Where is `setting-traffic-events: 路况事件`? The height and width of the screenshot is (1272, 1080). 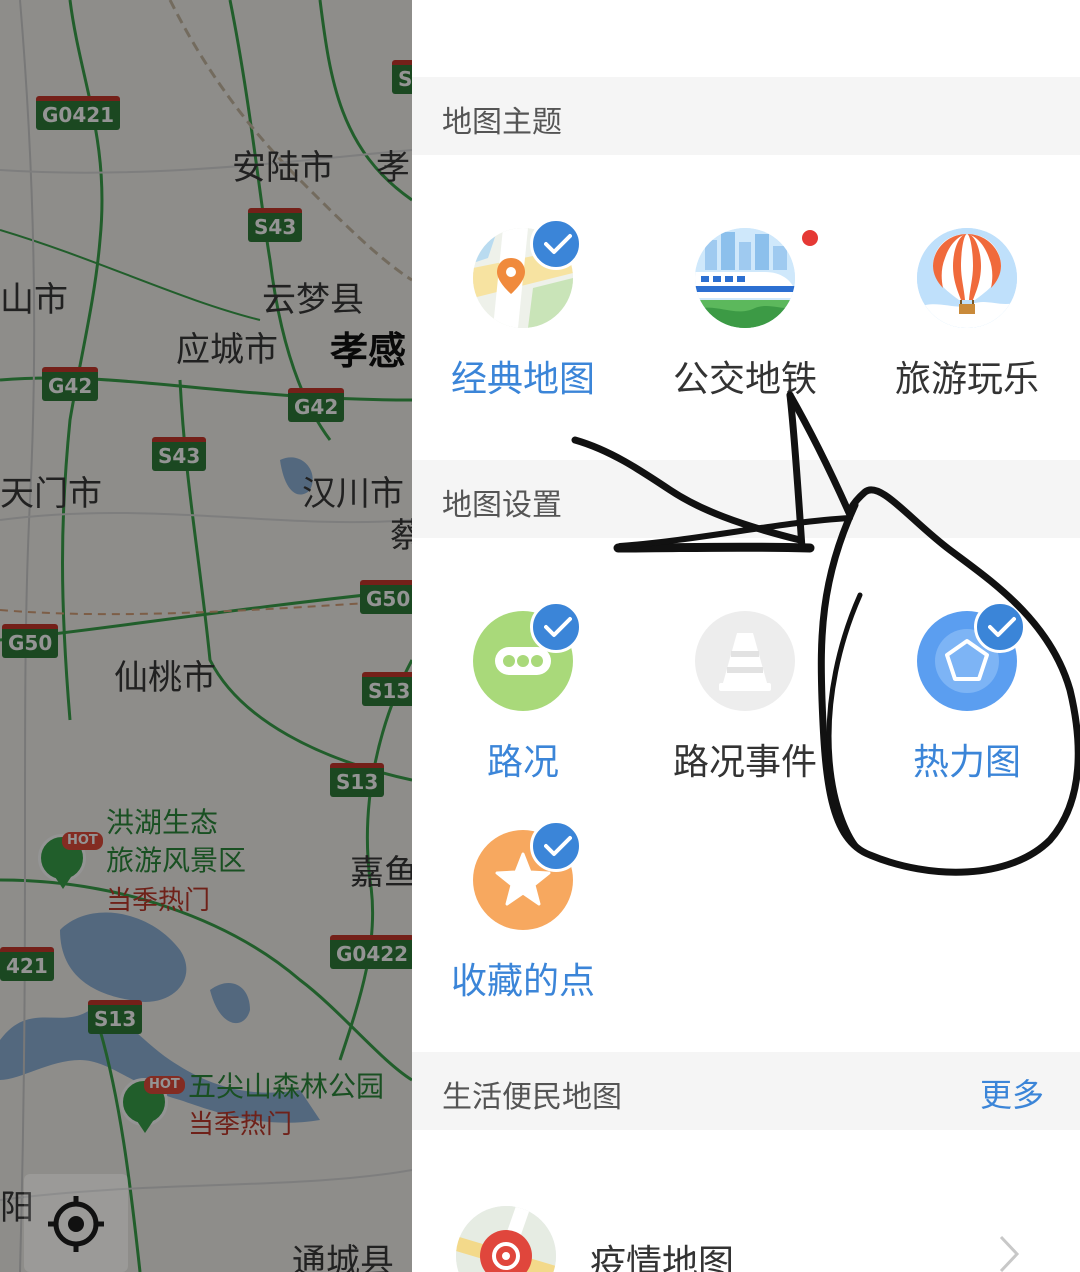 setting-traffic-events: 路况事件 is located at coordinates (745, 701).